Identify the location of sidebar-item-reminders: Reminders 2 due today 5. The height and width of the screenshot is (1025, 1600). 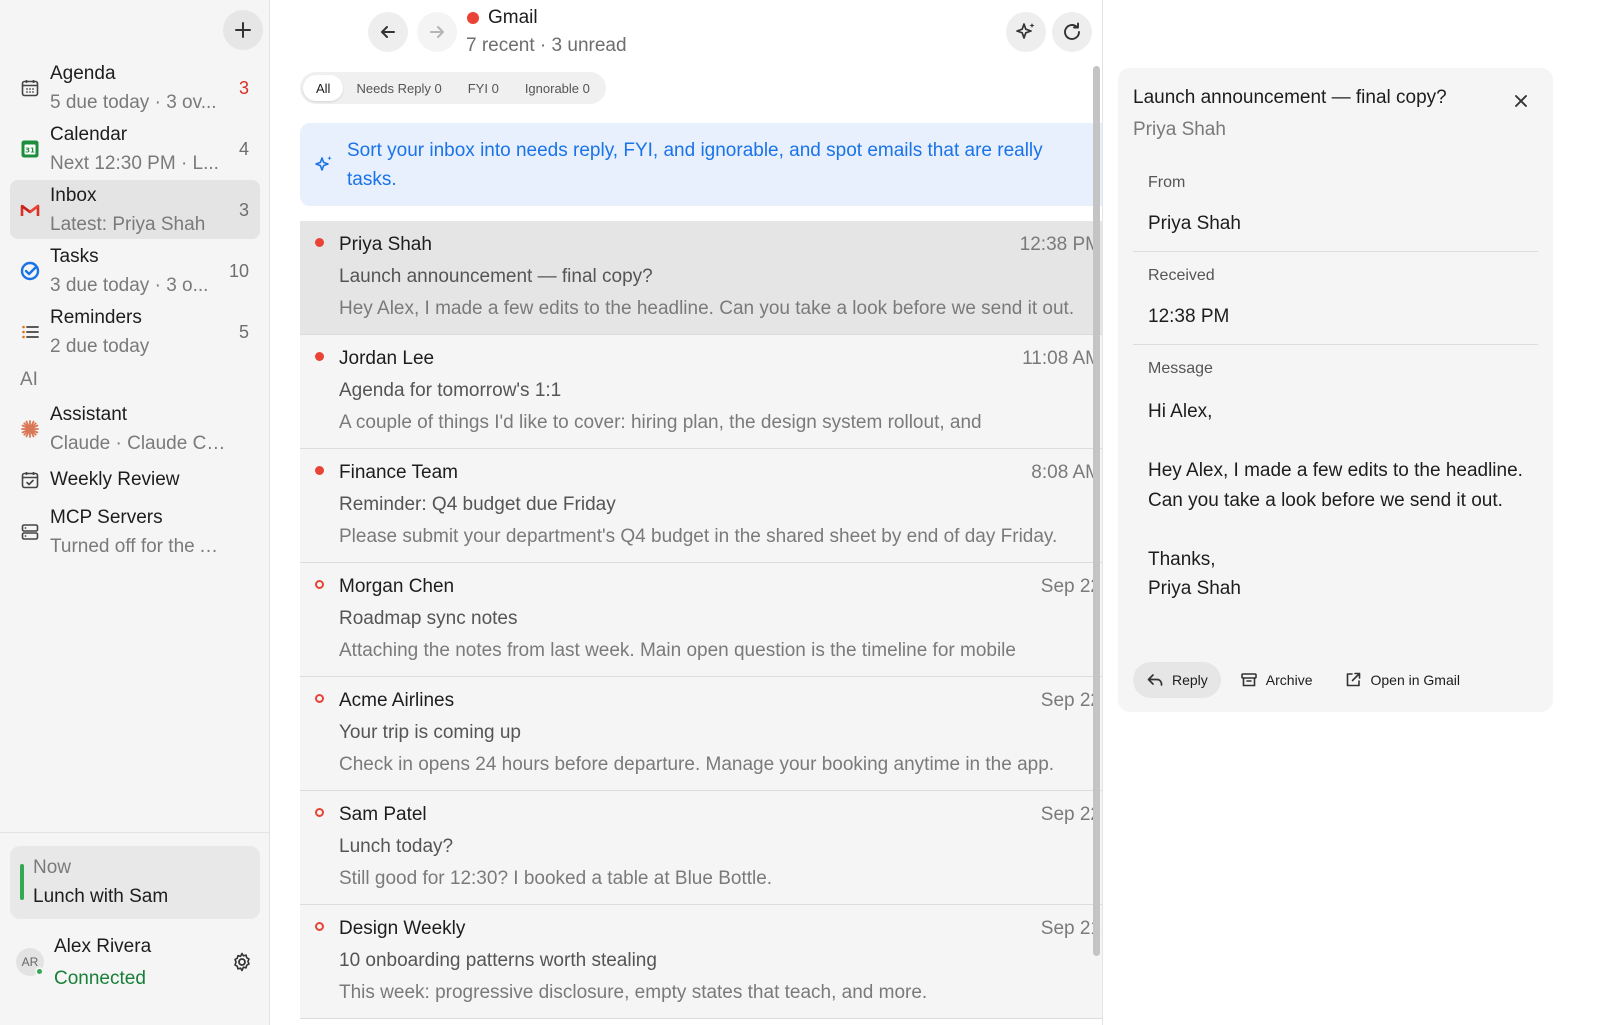
(135, 331).